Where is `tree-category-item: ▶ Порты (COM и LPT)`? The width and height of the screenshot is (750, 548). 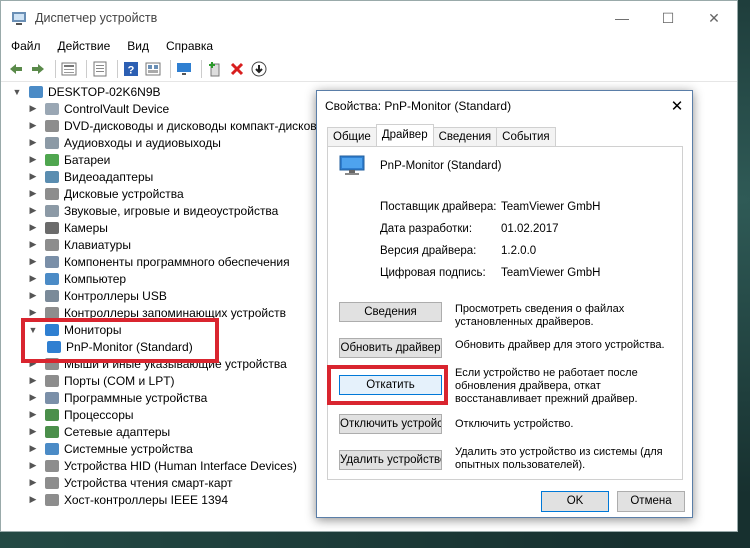
tree-category-item: ▶ Порты (COM и LPT) is located at coordinates (161, 380).